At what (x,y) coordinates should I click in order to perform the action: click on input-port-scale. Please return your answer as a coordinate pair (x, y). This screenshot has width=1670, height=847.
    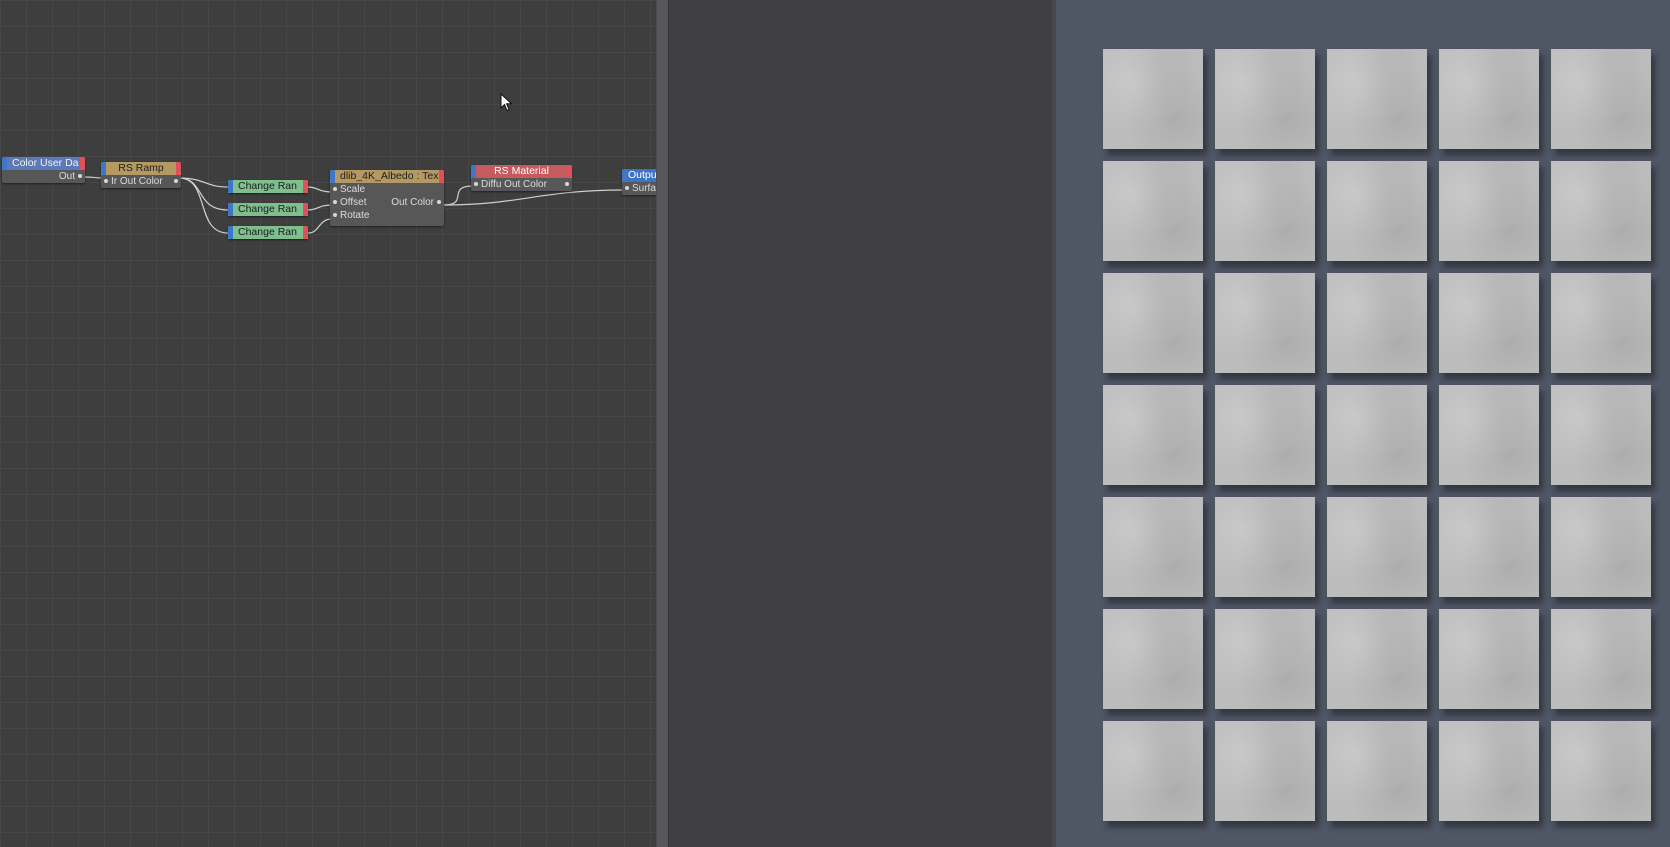
    Looking at the image, I should click on (335, 189).